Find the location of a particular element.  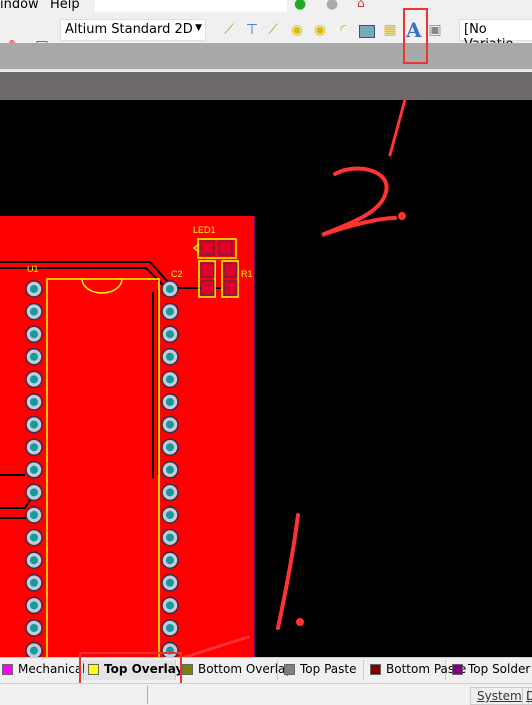

layer-tab-label: Top Solder is located at coordinates (499, 669).